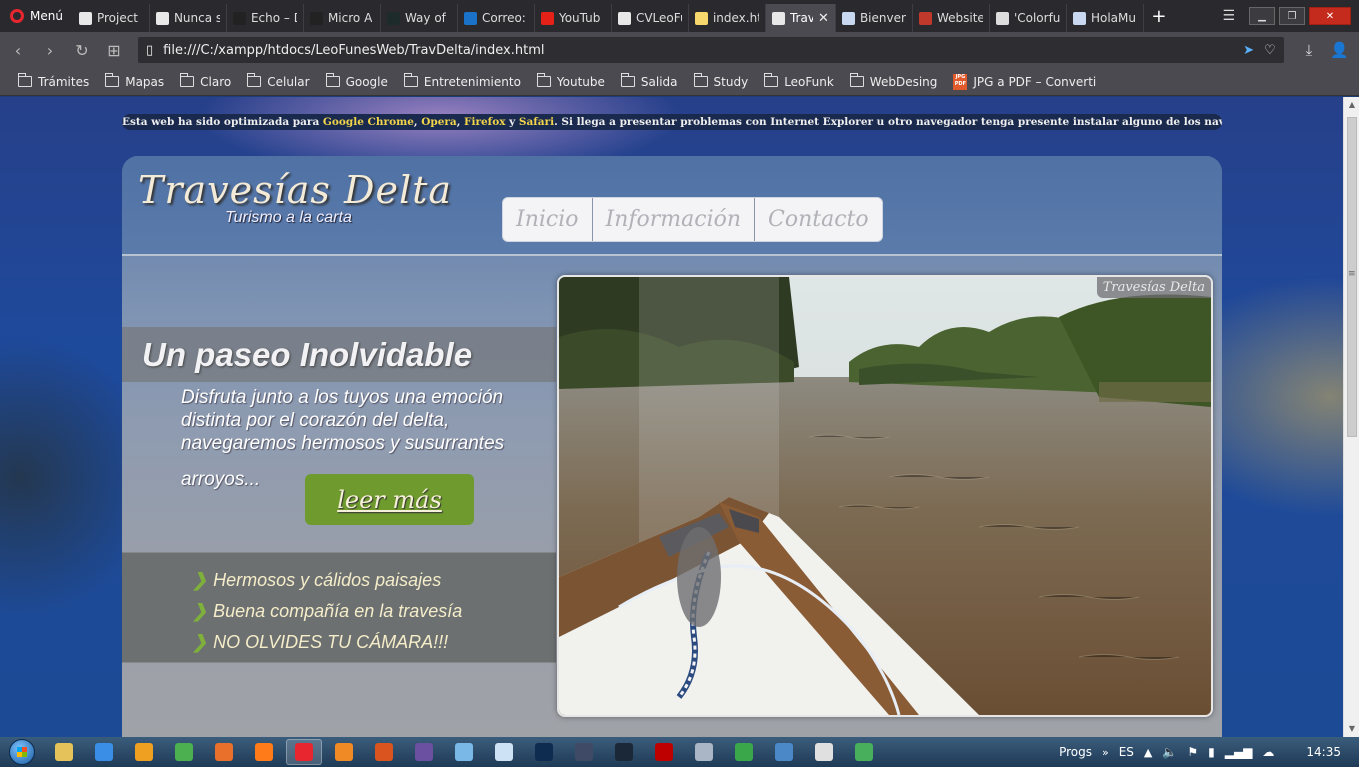 The width and height of the screenshot is (1359, 767). Describe the element at coordinates (649, 81) in the screenshot. I see `bookmark-folder: Salida` at that location.